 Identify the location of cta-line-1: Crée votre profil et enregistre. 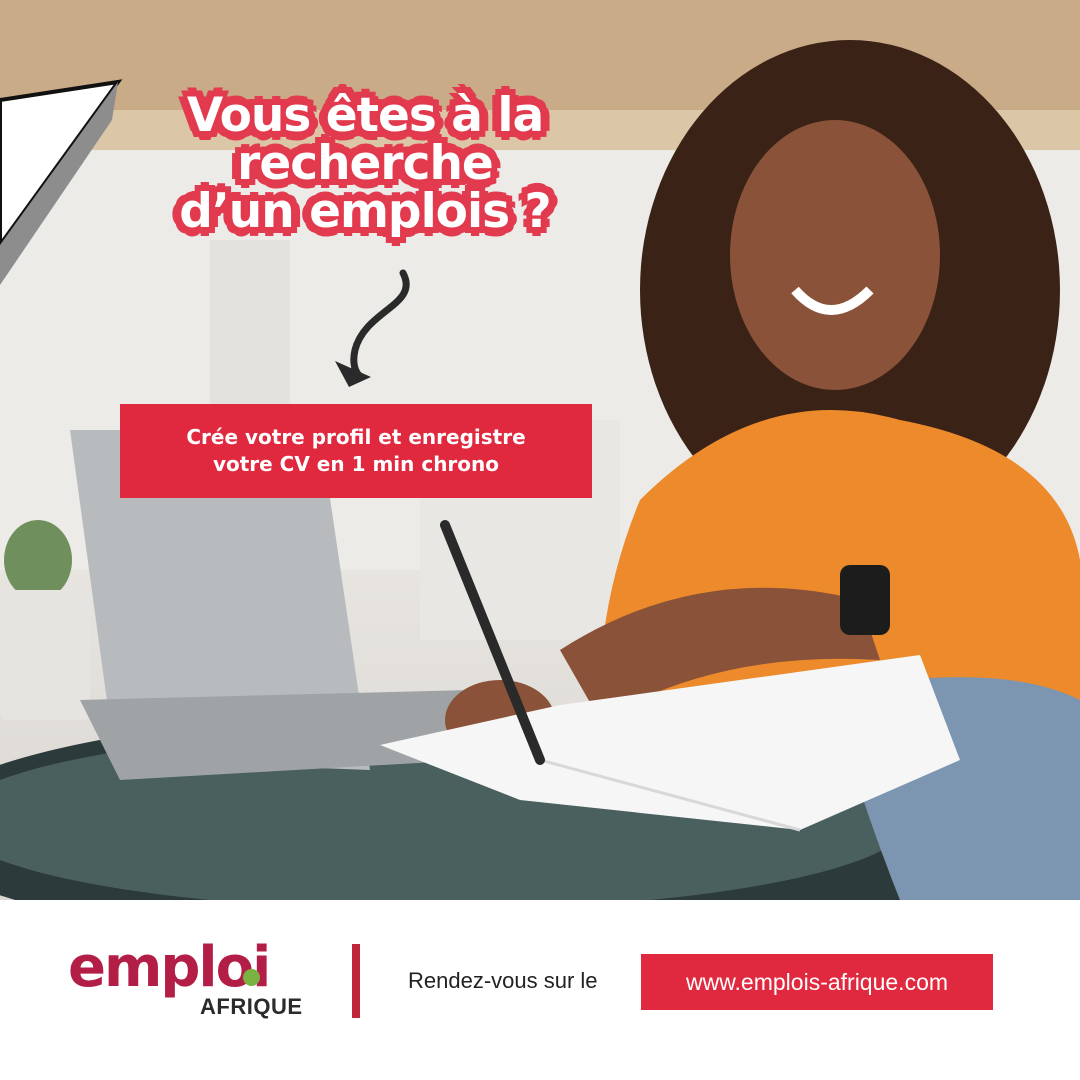
(356, 437).